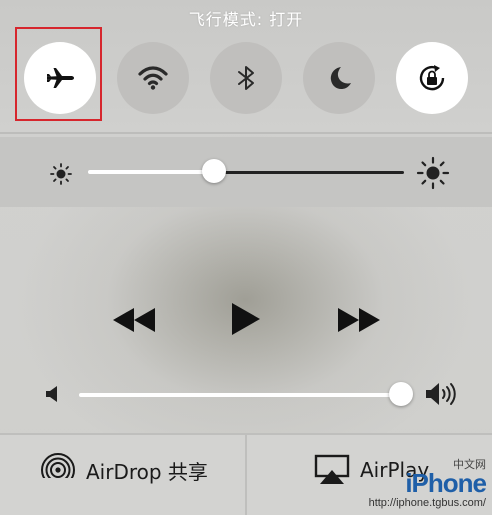 The width and height of the screenshot is (492, 515). What do you see at coordinates (433, 173) in the screenshot?
I see `sun-large-icon` at bounding box center [433, 173].